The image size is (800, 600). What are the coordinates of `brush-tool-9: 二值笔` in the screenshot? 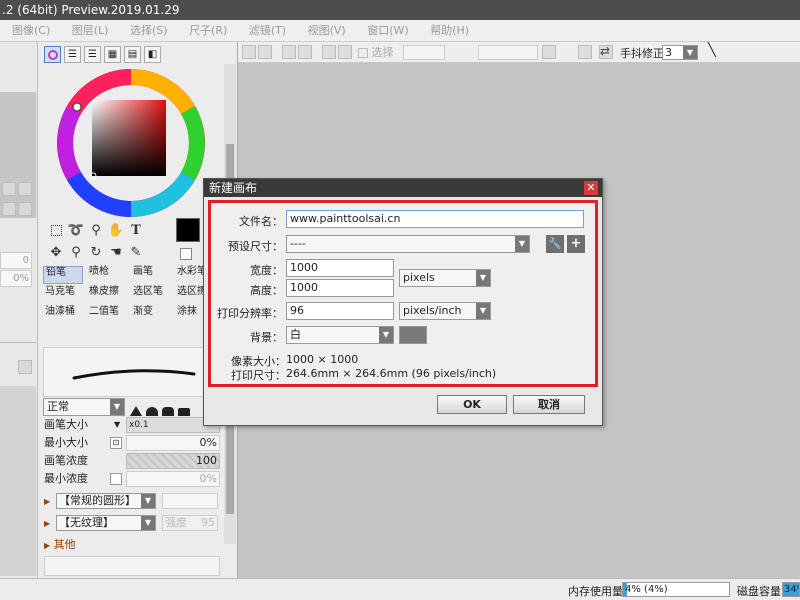 It's located at (107, 315).